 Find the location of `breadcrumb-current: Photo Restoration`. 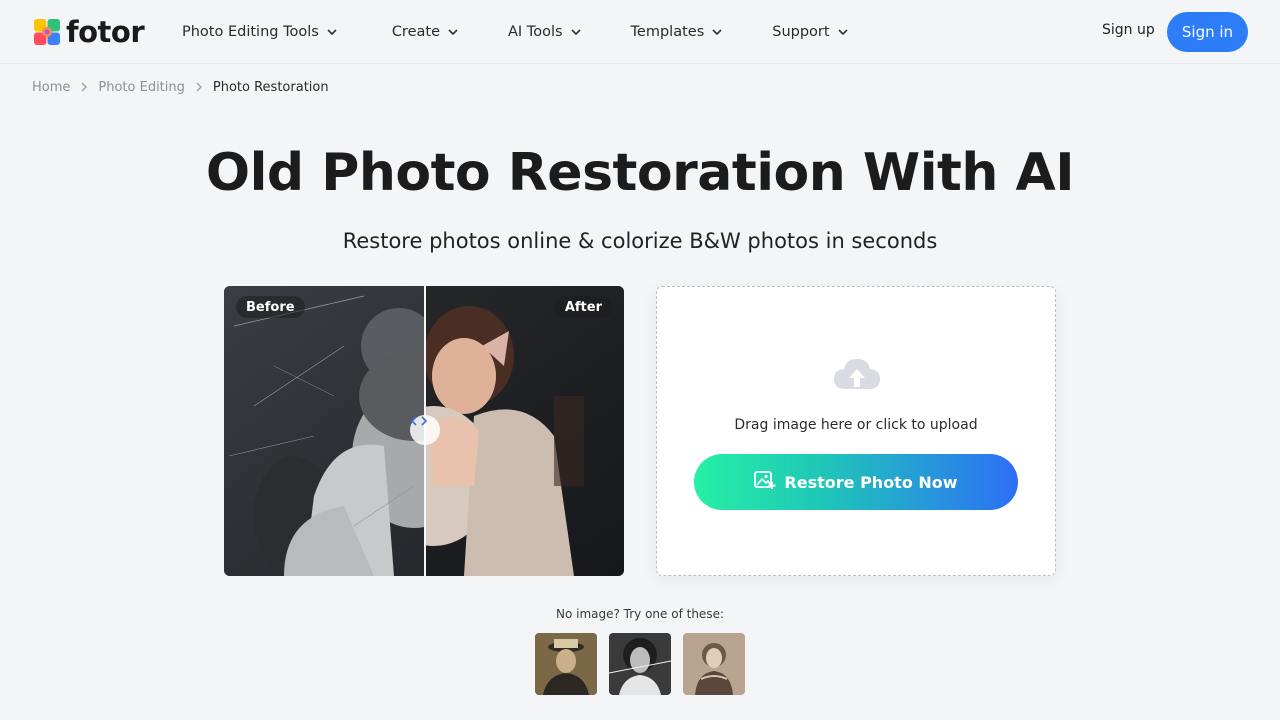

breadcrumb-current: Photo Restoration is located at coordinates (270, 87).